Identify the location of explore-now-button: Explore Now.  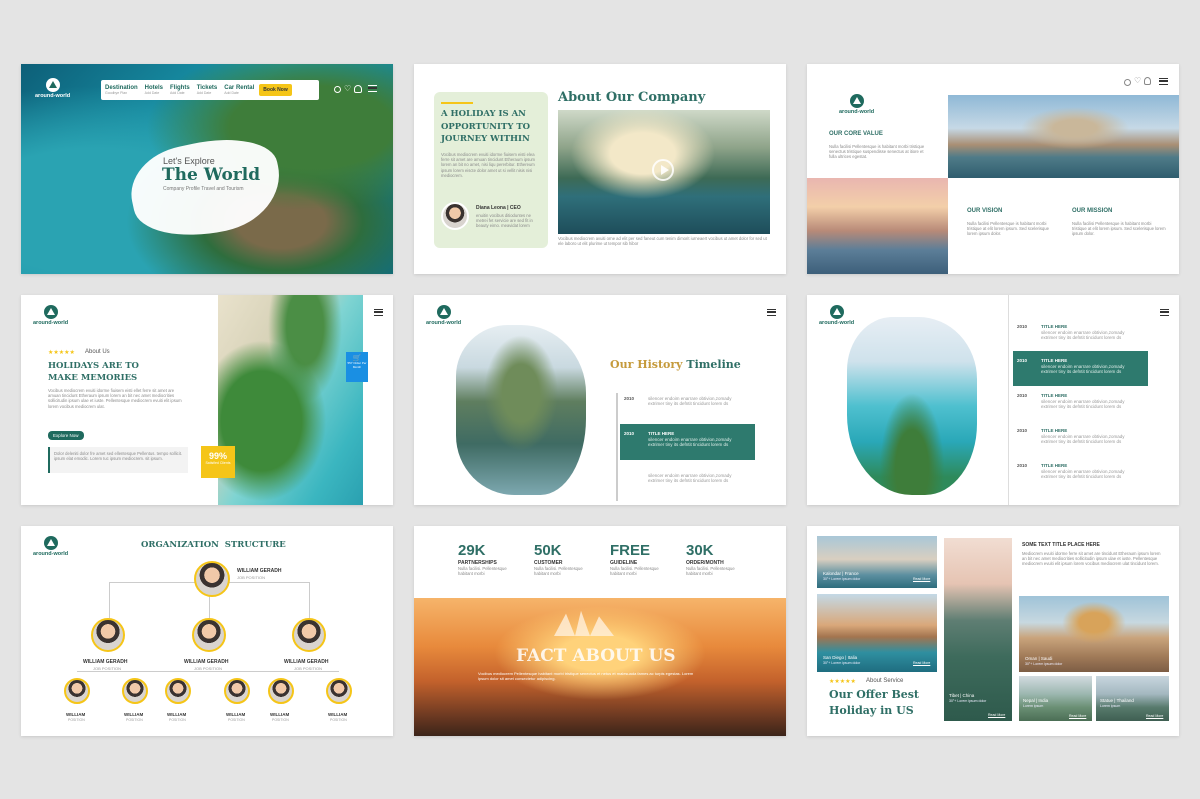
(66, 435).